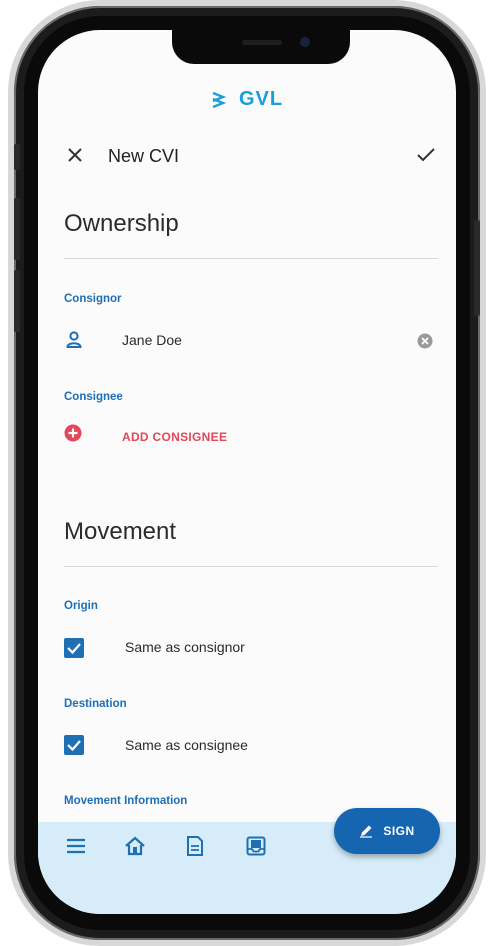  What do you see at coordinates (76, 846) in the screenshot?
I see `menu-icon` at bounding box center [76, 846].